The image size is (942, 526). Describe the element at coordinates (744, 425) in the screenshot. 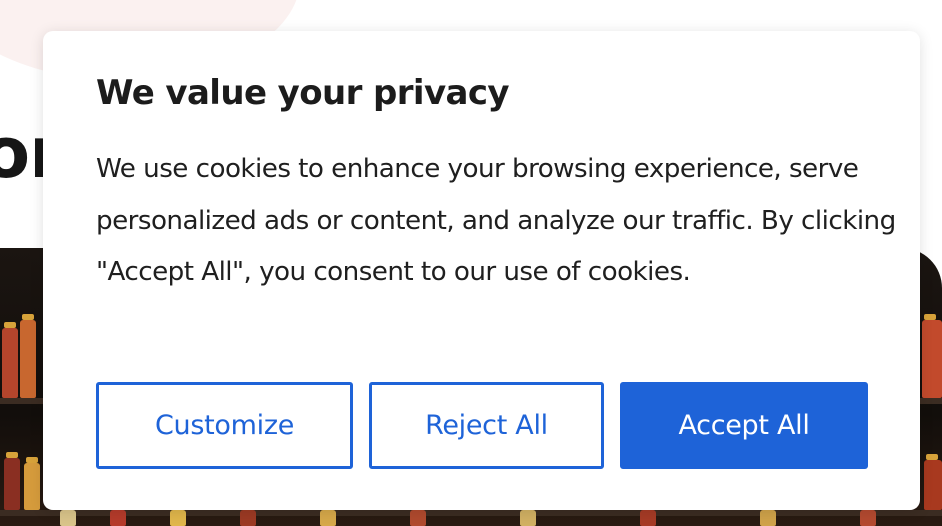

I see `accept-all-button: Accept All` at that location.